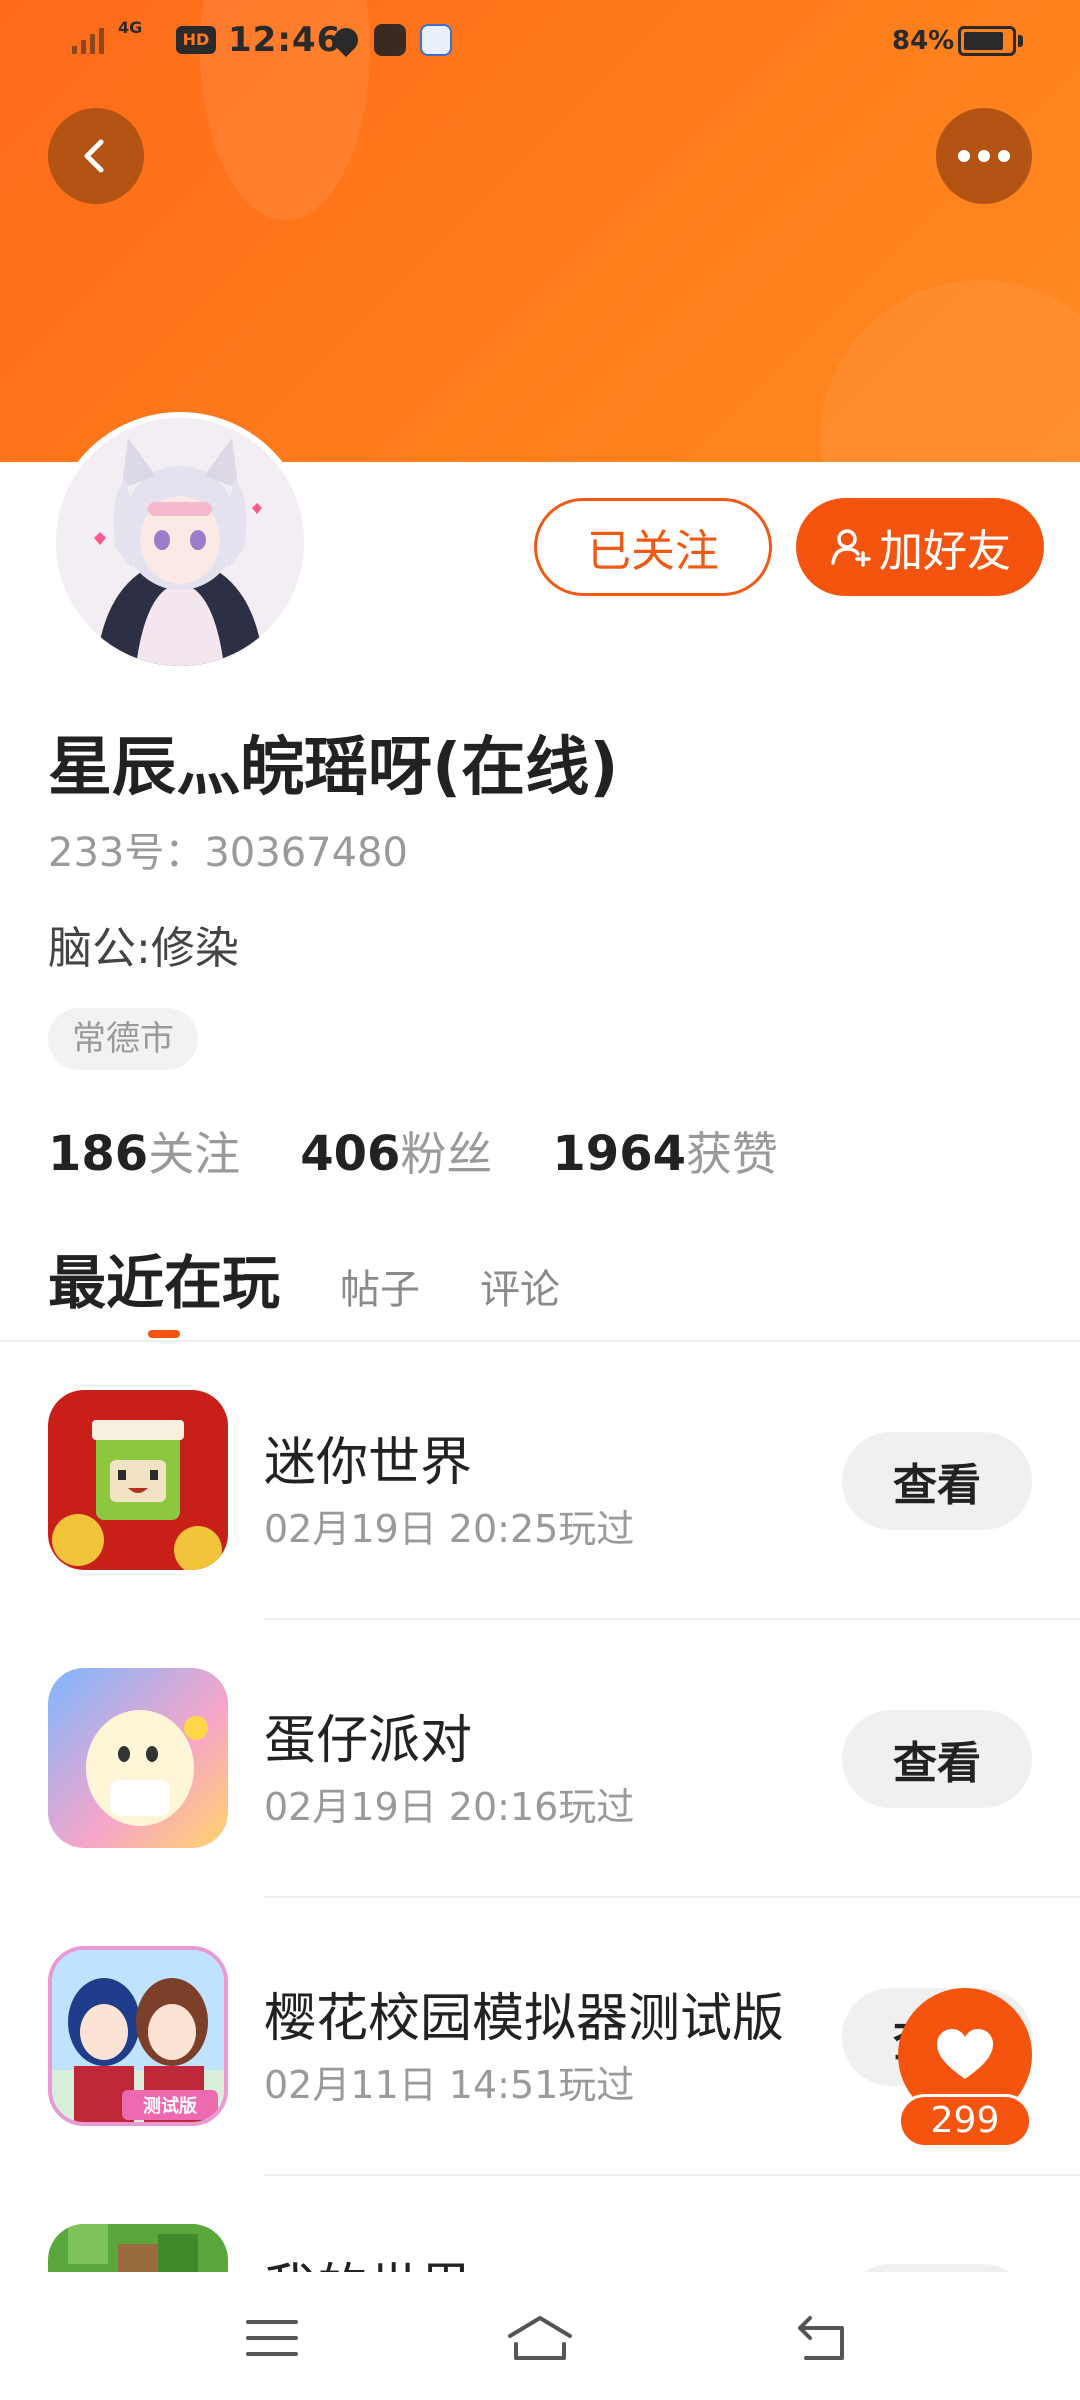 This screenshot has height=2400, width=1080. What do you see at coordinates (368, 2259) in the screenshot?
I see `game-name: 我的世界` at bounding box center [368, 2259].